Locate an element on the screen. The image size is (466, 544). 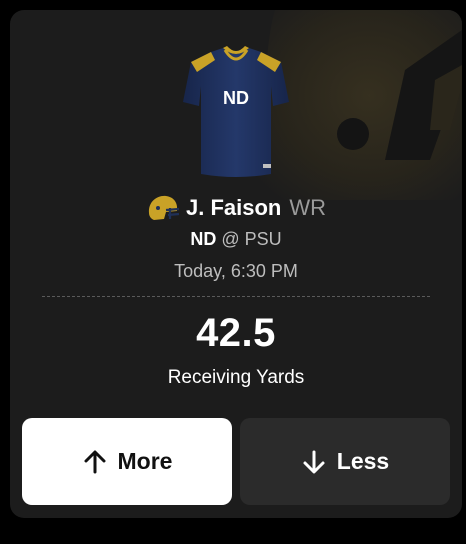
game-time: Today, 6:30 PM is located at coordinates (236, 271).